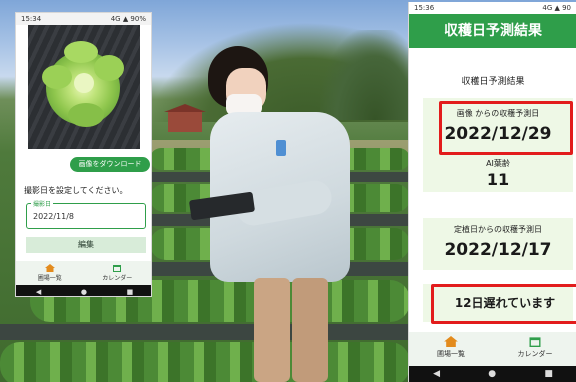 The height and width of the screenshot is (382, 576). What do you see at coordinates (492, 8) in the screenshot?
I see `status-bar: 15:36 4G ▲ 90` at bounding box center [492, 8].